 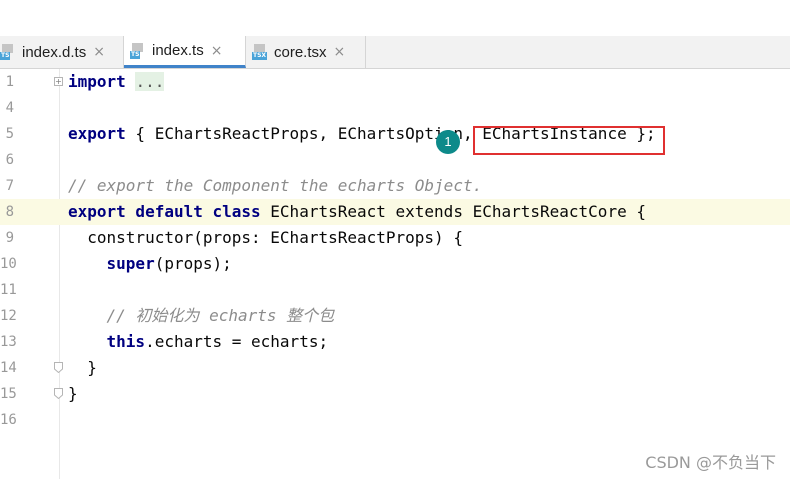 What do you see at coordinates (201, 315) in the screenshot?
I see `code-comment: // 初始化为 echarts 整个包` at bounding box center [201, 315].